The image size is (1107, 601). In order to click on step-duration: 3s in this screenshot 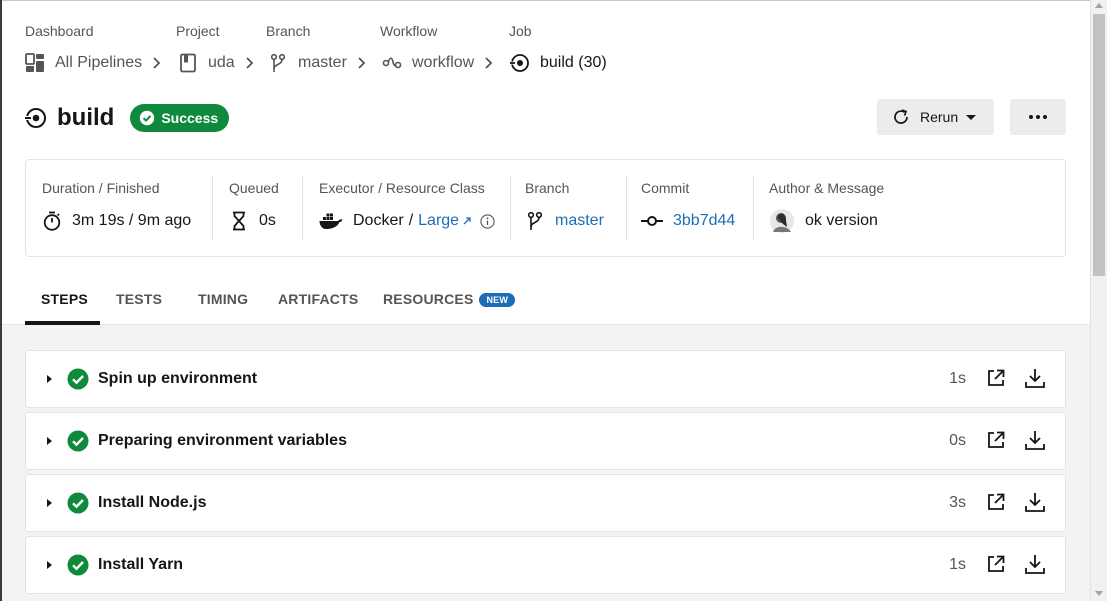, I will do `click(957, 502)`.